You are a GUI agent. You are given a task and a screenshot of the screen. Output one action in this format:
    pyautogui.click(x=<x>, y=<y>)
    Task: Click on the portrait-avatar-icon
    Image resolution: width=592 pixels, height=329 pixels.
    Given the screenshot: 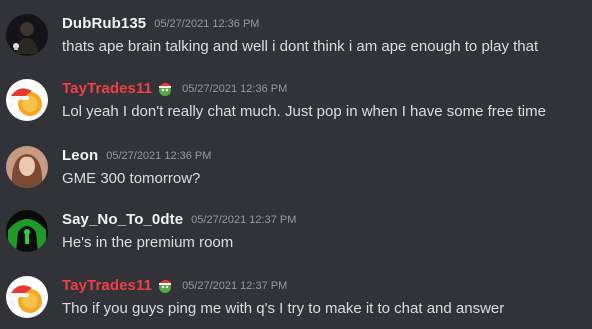 What is the action you would take?
    pyautogui.click(x=27, y=167)
    